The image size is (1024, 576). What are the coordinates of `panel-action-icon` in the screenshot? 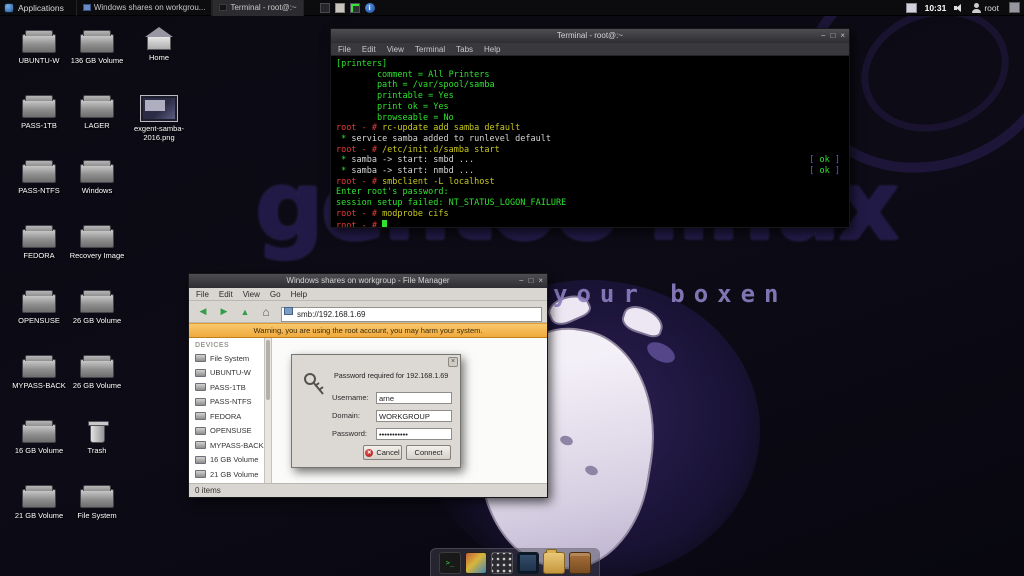 It's located at (1014, 7).